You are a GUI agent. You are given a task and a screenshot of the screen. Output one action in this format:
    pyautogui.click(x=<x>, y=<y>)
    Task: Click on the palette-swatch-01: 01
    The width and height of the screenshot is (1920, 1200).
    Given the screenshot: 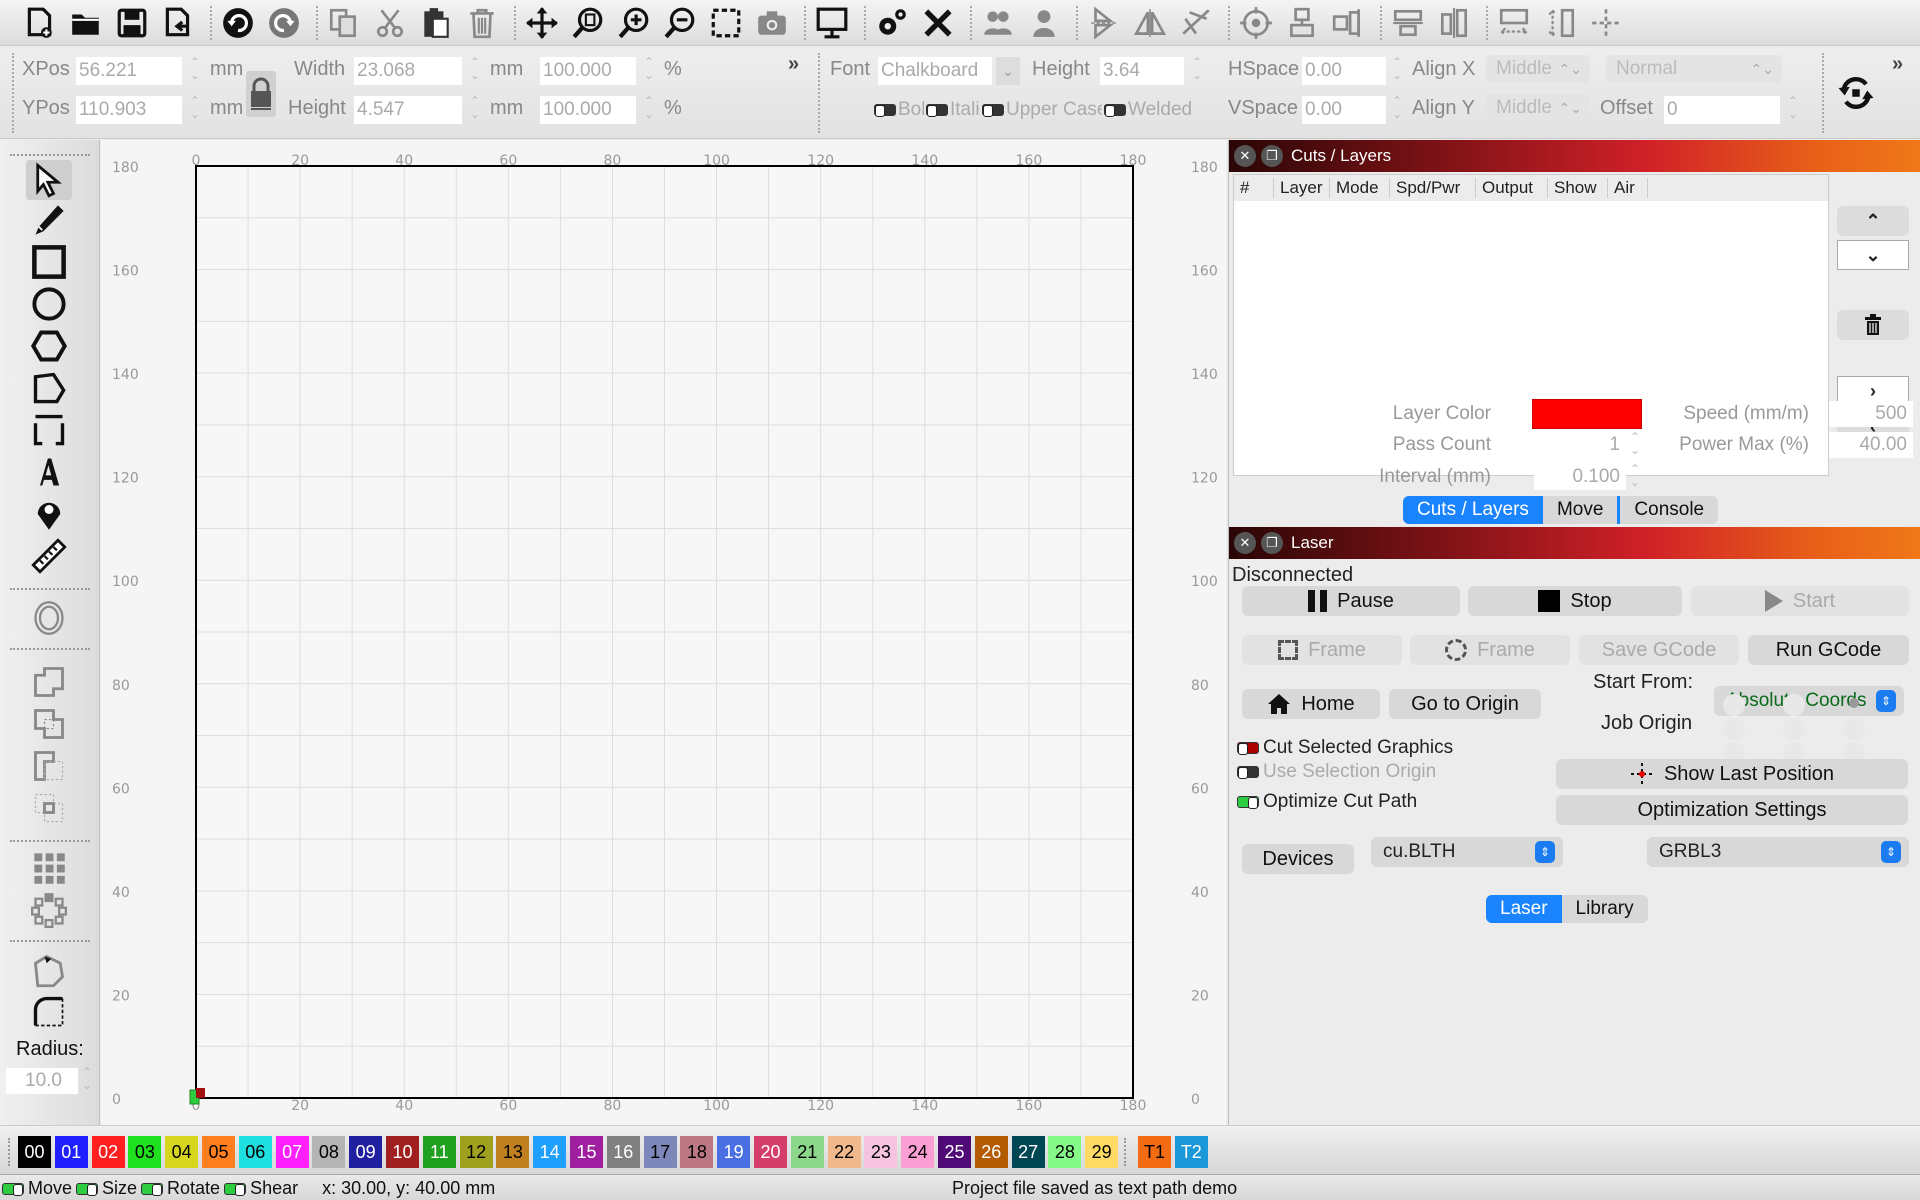 What is the action you would take?
    pyautogui.click(x=71, y=1152)
    